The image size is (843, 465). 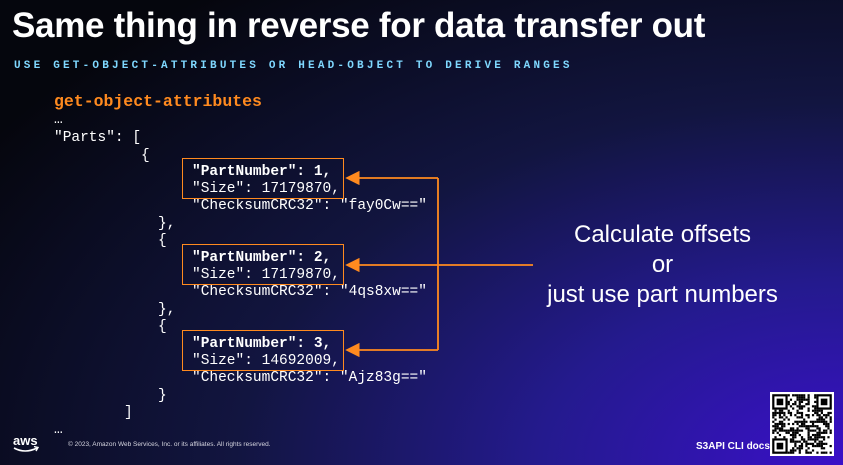 I want to click on callout-line-1: Calculate offsets, so click(x=662, y=234).